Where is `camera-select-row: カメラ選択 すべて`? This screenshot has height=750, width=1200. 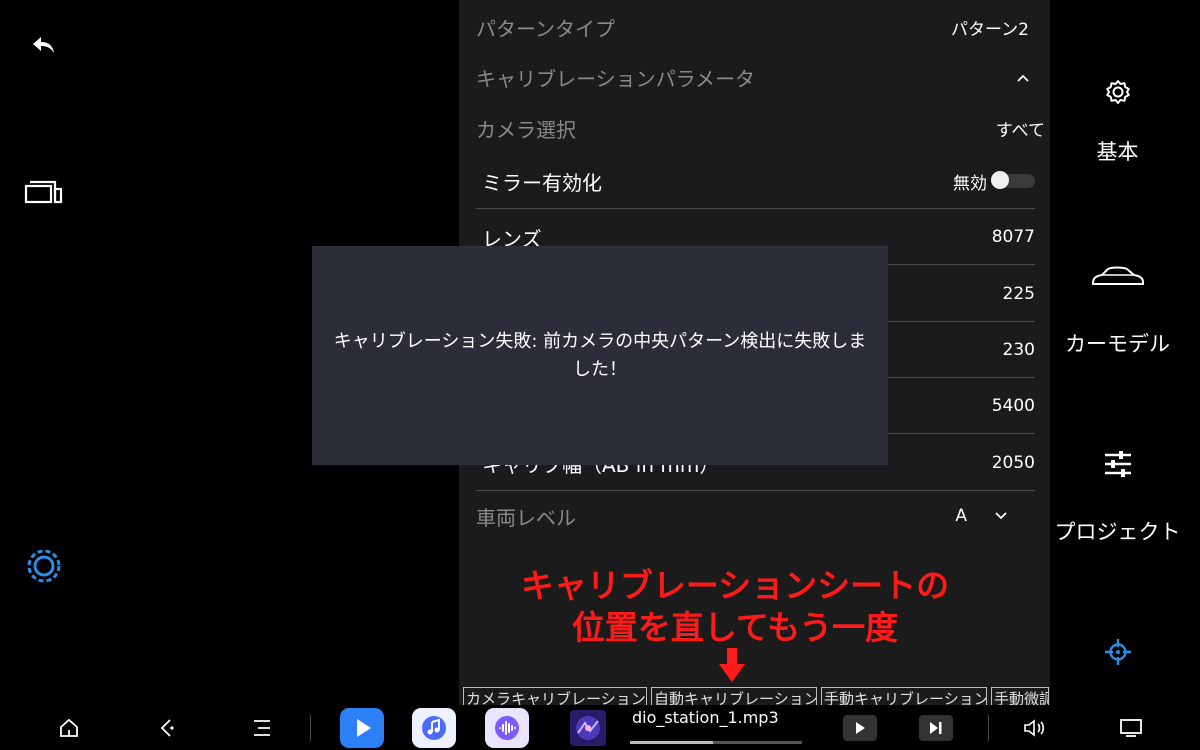
camera-select-row: カメラ選択 すべて is located at coordinates (760, 128).